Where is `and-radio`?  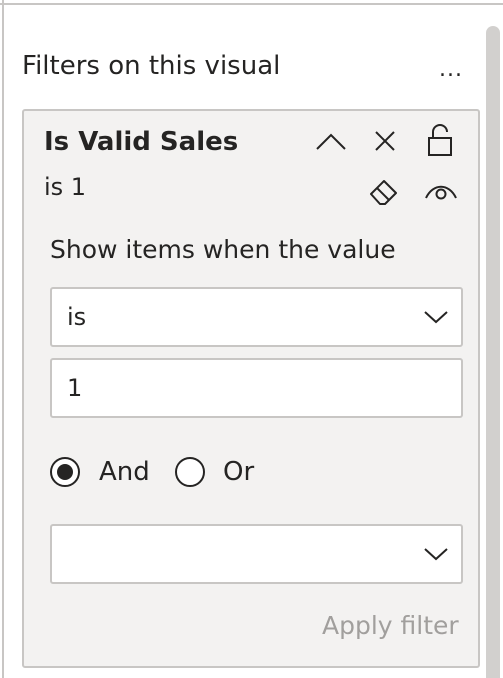
and-radio is located at coordinates (65, 472).